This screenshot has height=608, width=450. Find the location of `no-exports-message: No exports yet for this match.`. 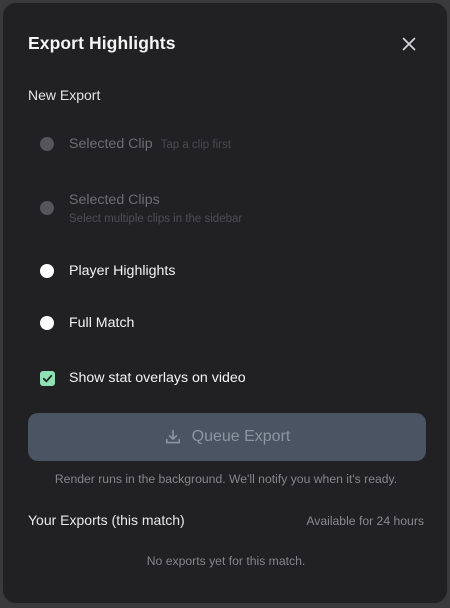

no-exports-message: No exports yet for this match. is located at coordinates (226, 561).